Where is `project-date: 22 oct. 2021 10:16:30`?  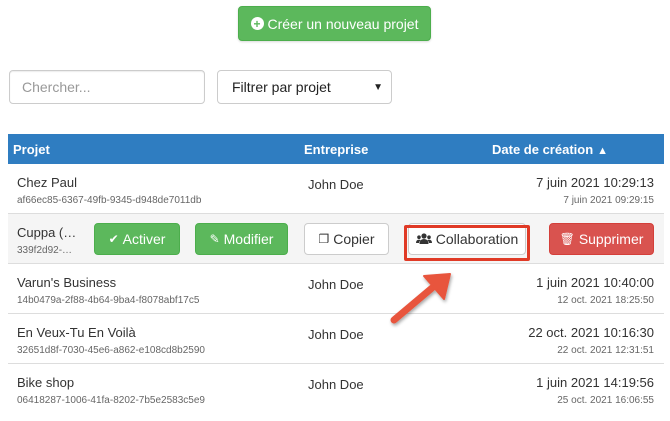 project-date: 22 oct. 2021 10:16:30 is located at coordinates (591, 332).